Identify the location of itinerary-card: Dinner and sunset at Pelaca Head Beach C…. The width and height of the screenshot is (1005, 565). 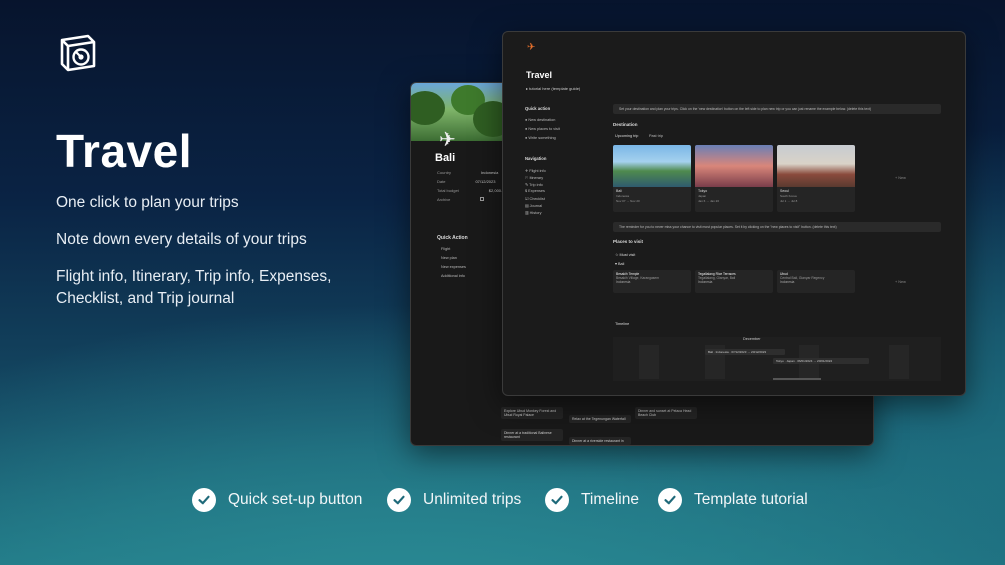
(666, 413).